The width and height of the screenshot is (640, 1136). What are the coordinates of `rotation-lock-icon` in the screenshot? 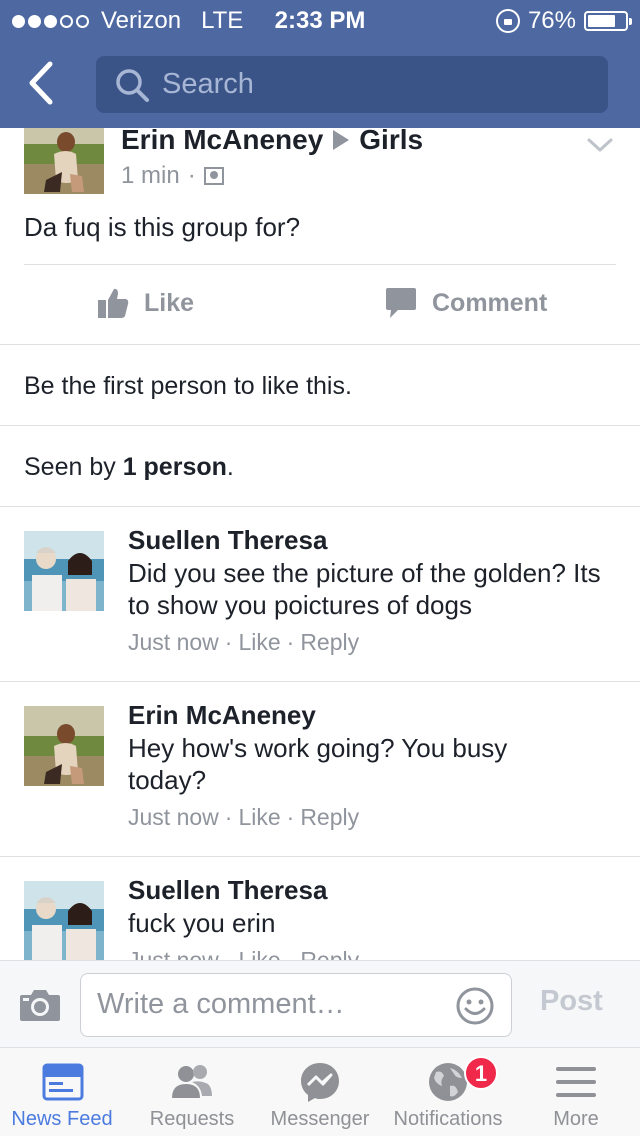 It's located at (507, 21).